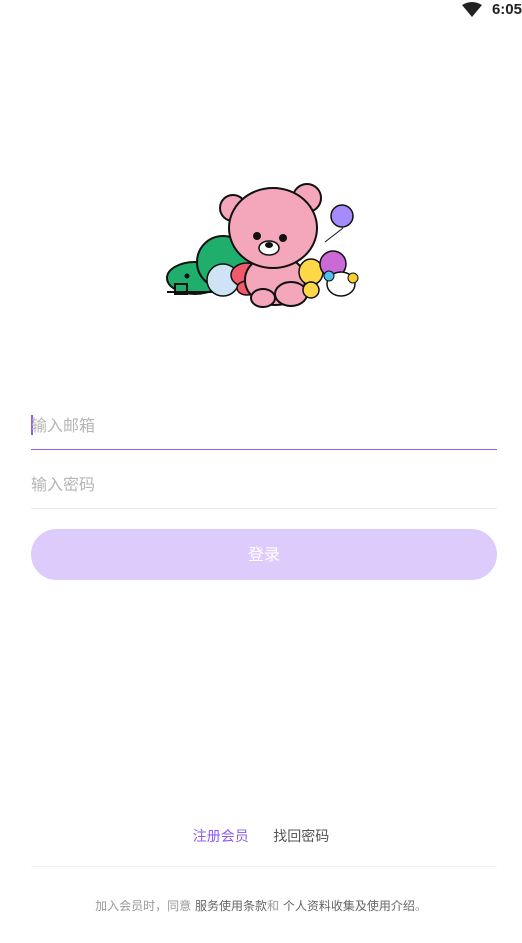  Describe the element at coordinates (472, 9) in the screenshot. I see `wifi-icon` at that location.